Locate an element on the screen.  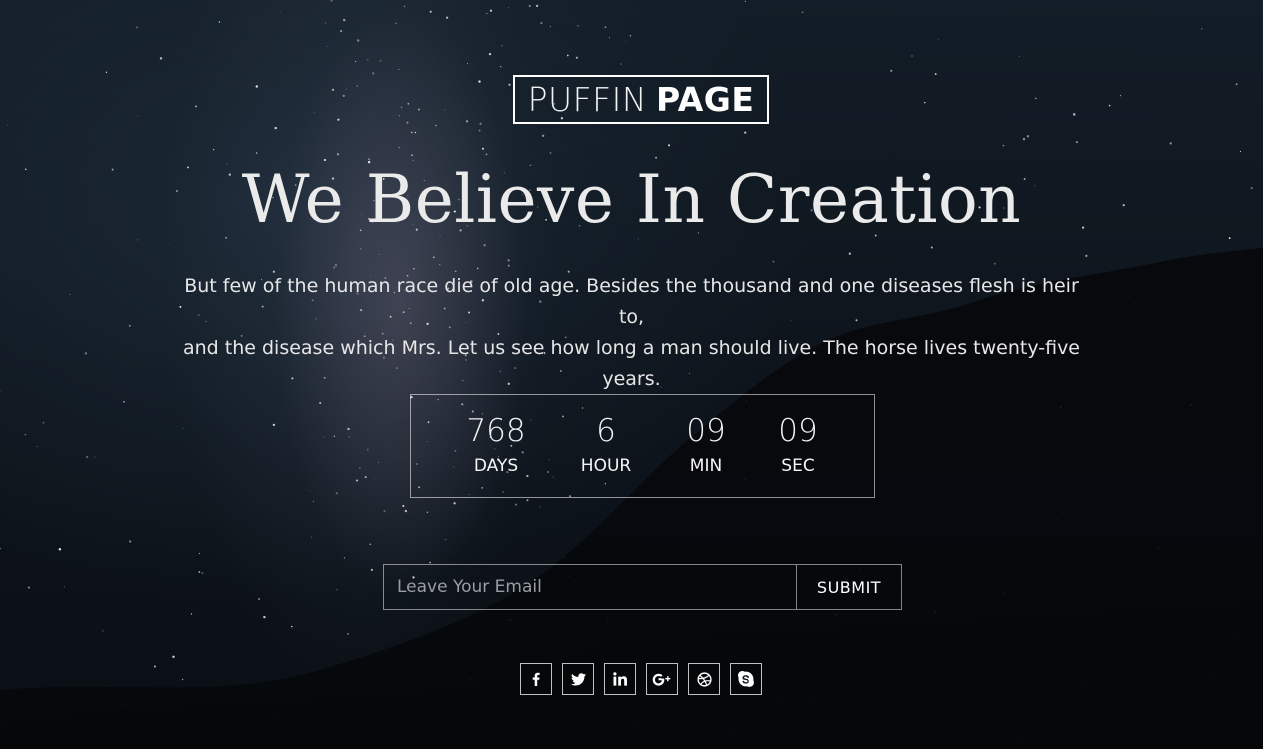
countdown-minutes: 09 MIN is located at coordinates (706, 445).